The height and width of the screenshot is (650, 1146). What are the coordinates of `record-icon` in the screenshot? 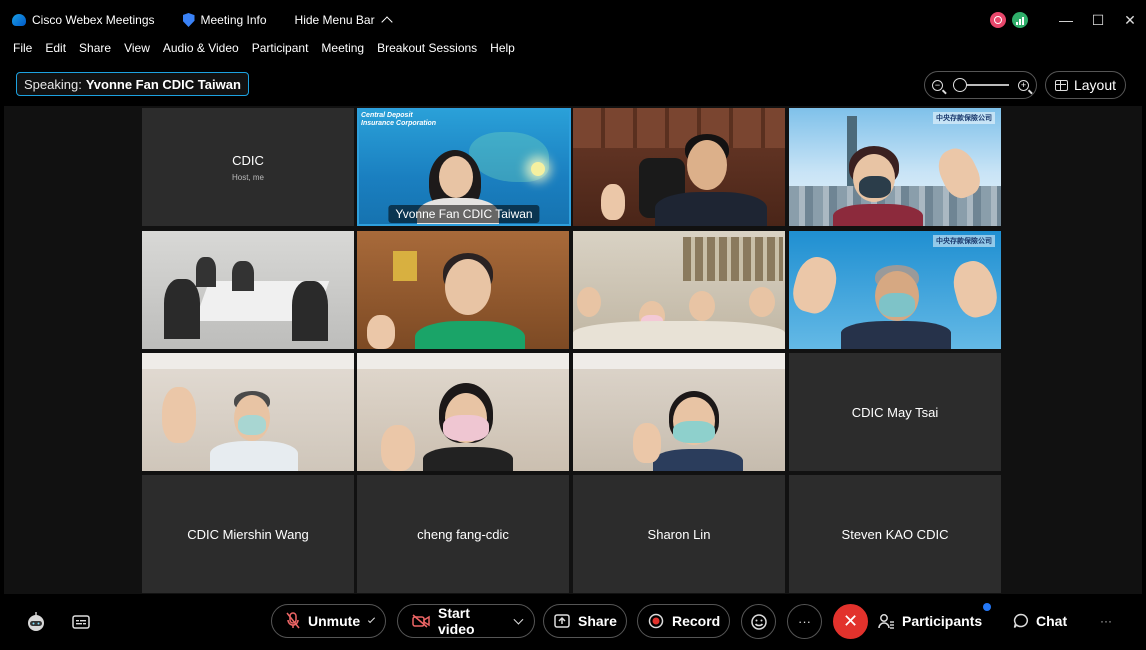 It's located at (656, 621).